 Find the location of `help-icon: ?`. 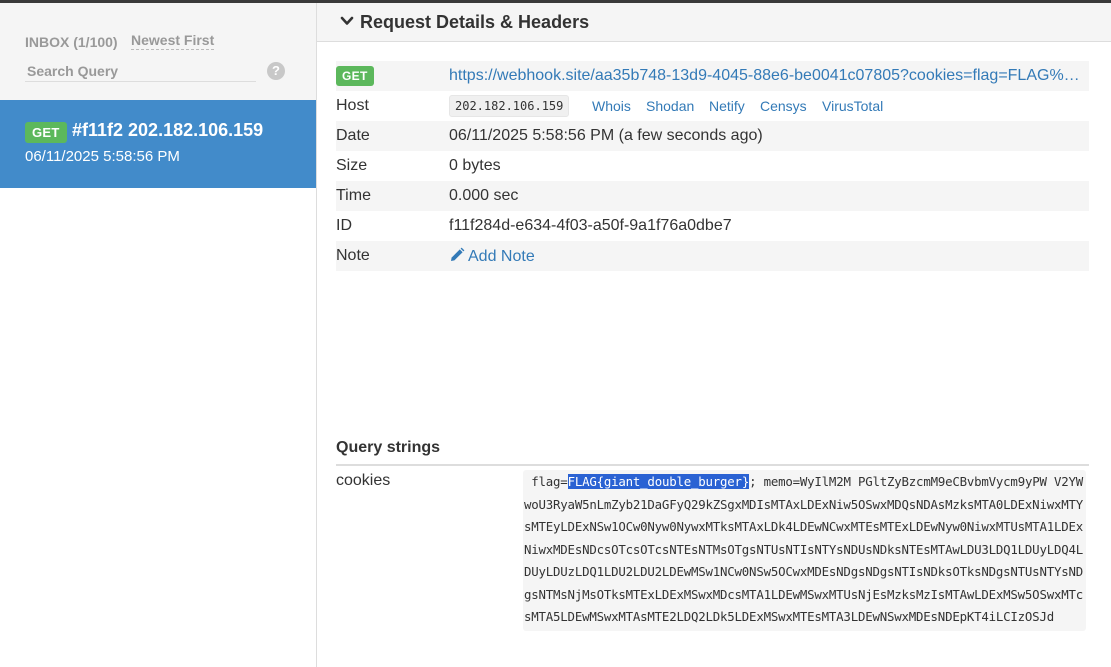

help-icon: ? is located at coordinates (276, 71).